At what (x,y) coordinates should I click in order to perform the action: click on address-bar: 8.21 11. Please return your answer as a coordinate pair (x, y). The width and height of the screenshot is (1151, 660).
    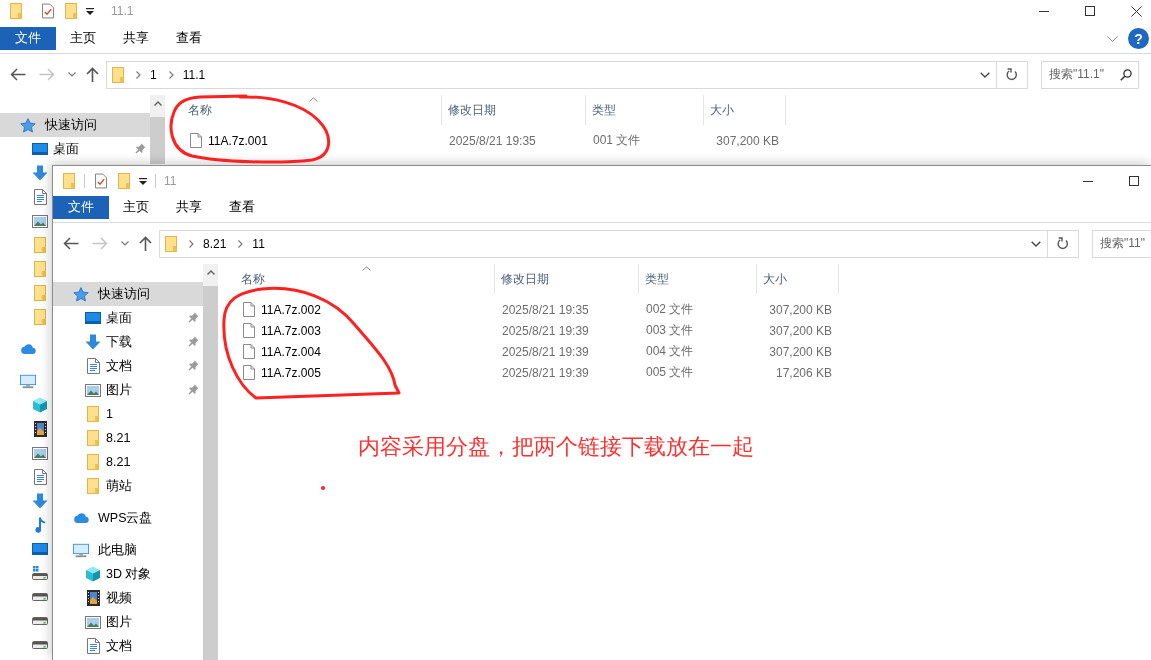
    Looking at the image, I should click on (603, 243).